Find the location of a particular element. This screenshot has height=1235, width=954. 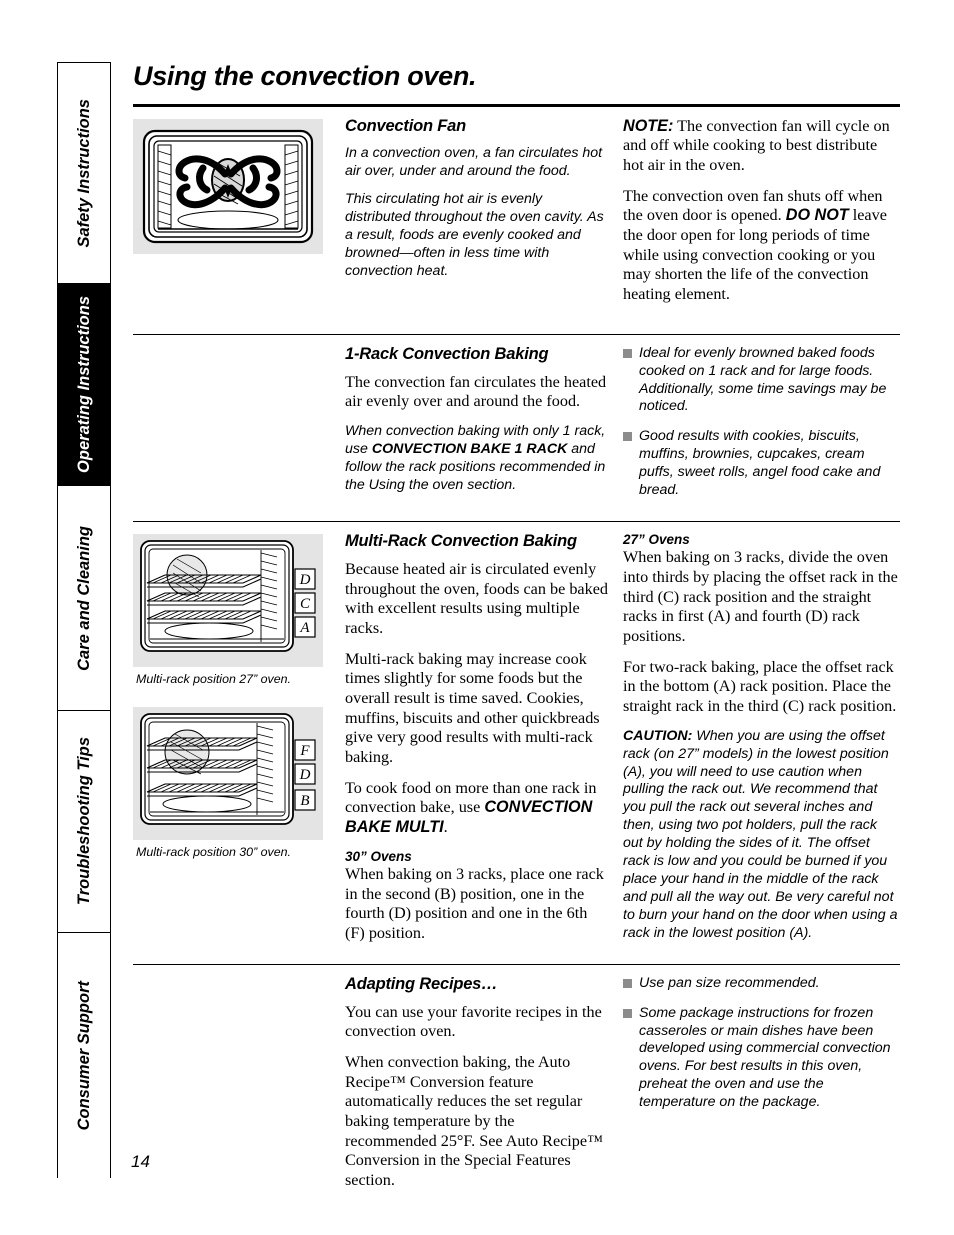

list-item-text: Use pan size recommended. is located at coordinates (729, 982).